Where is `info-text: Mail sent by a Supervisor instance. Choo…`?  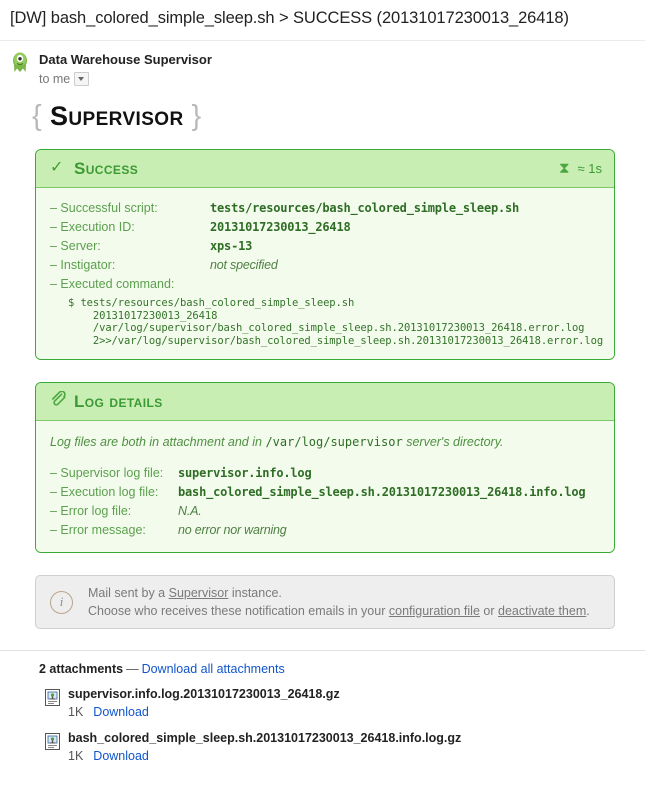
info-text: Mail sent by a Supervisor instance. Choo… is located at coordinates (339, 602).